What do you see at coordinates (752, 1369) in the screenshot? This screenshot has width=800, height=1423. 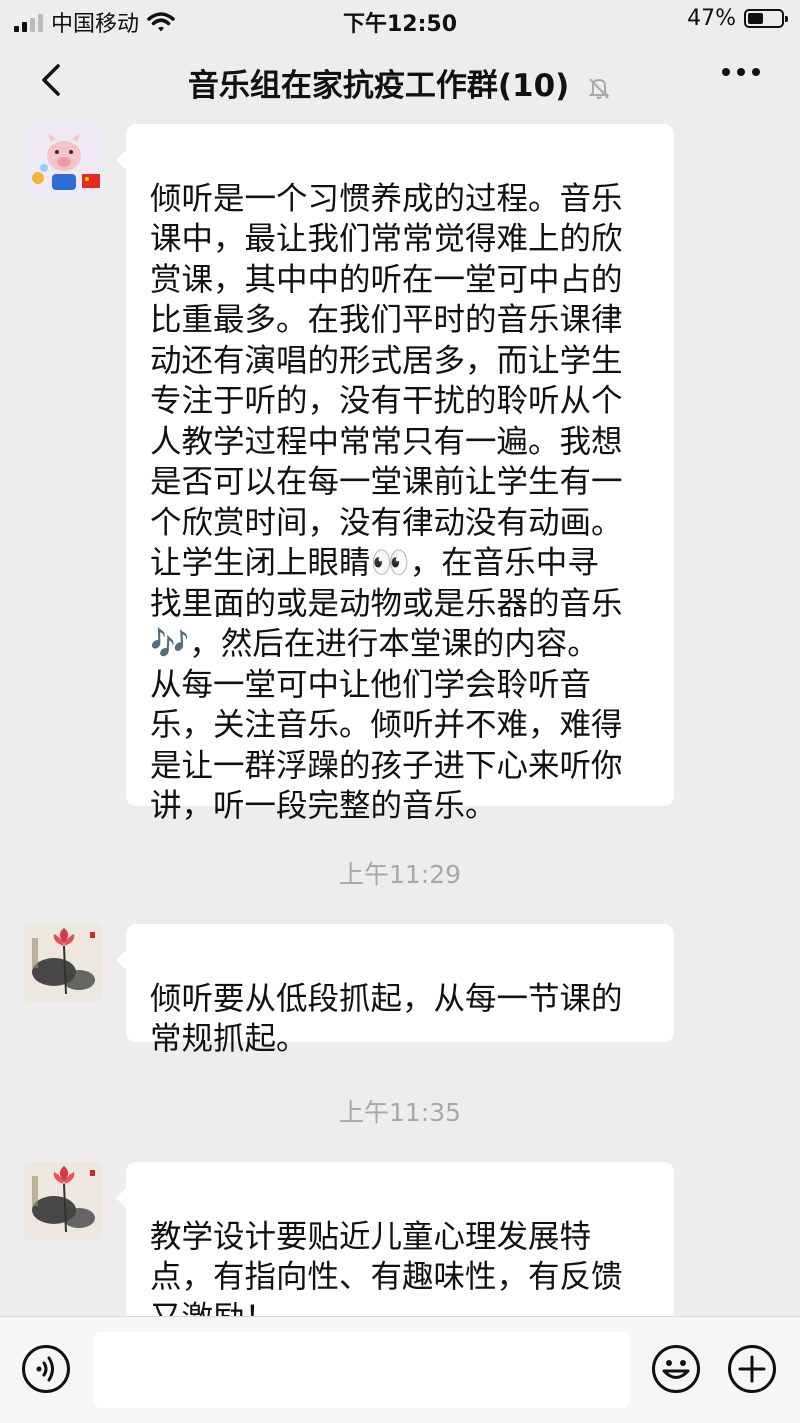 I see `plus-circle-icon` at bounding box center [752, 1369].